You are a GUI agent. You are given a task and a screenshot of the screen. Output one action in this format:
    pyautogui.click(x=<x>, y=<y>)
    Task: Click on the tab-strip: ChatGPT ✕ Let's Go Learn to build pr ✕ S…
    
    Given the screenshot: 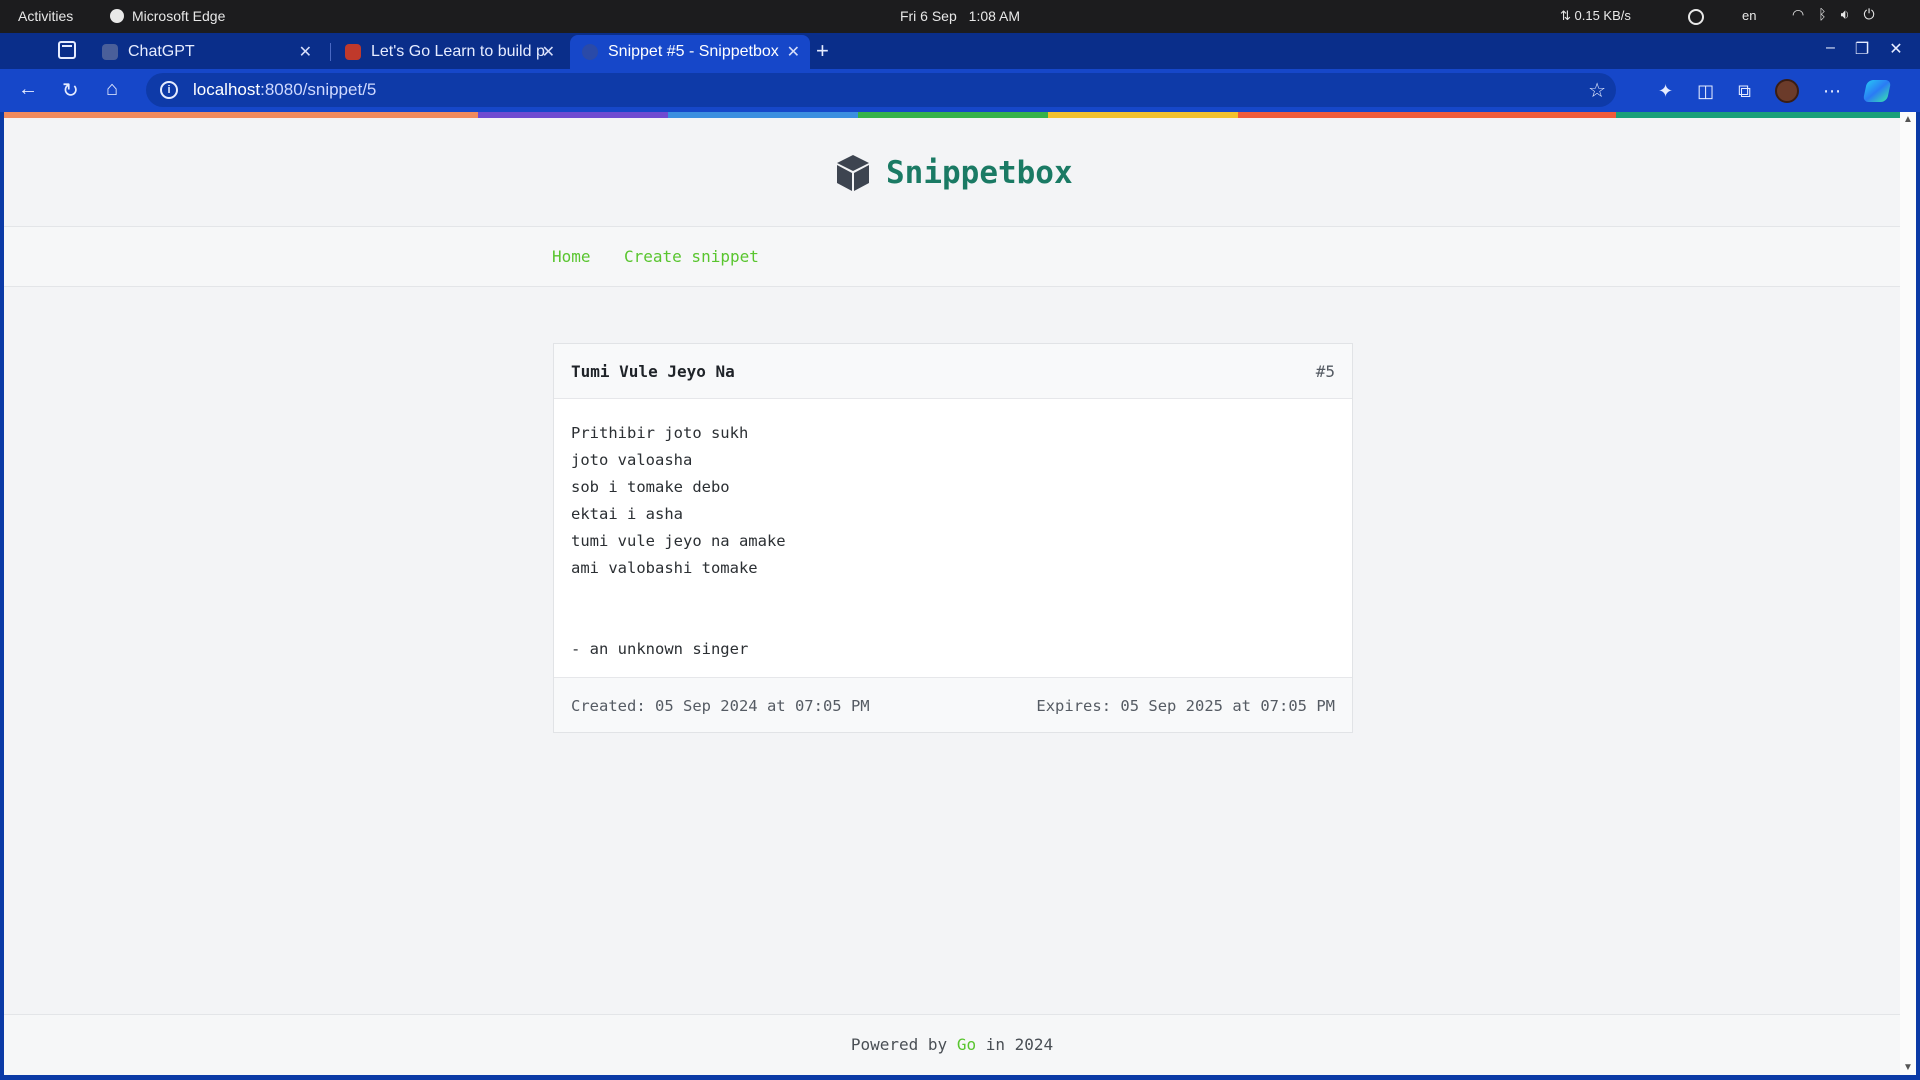 What is the action you would take?
    pyautogui.click(x=960, y=51)
    